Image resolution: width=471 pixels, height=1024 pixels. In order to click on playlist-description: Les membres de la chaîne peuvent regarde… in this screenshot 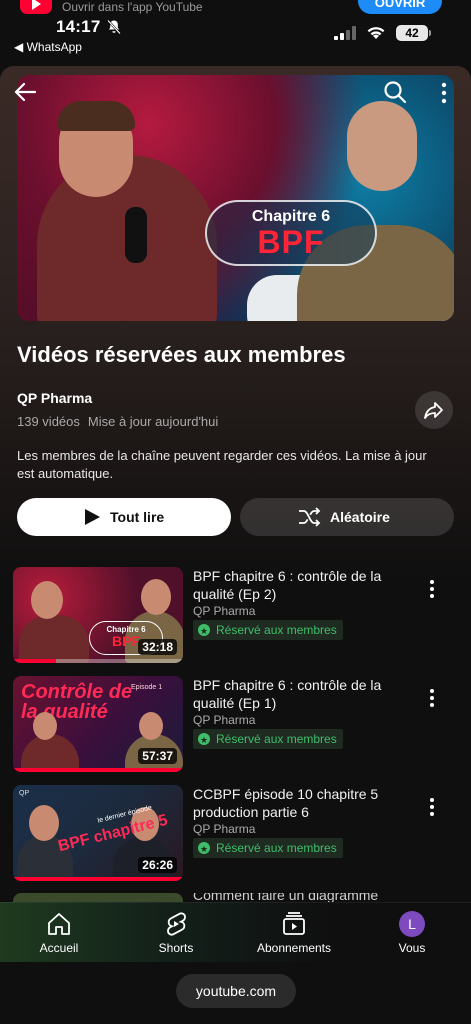, I will do `click(222, 464)`.